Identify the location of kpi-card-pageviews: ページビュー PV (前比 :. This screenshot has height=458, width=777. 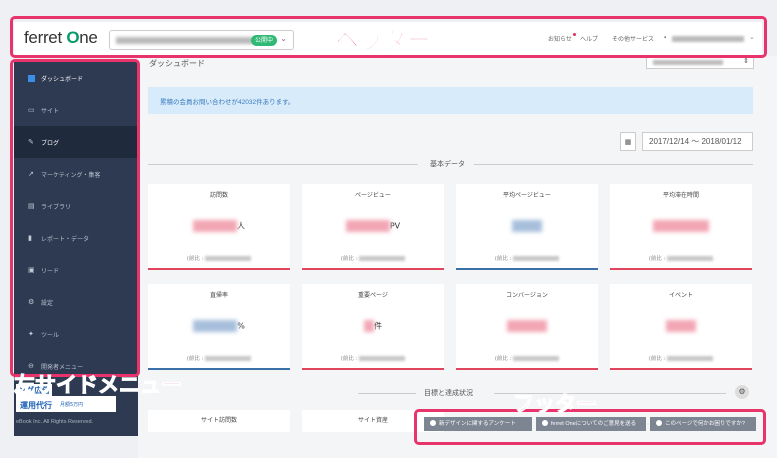
(373, 227).